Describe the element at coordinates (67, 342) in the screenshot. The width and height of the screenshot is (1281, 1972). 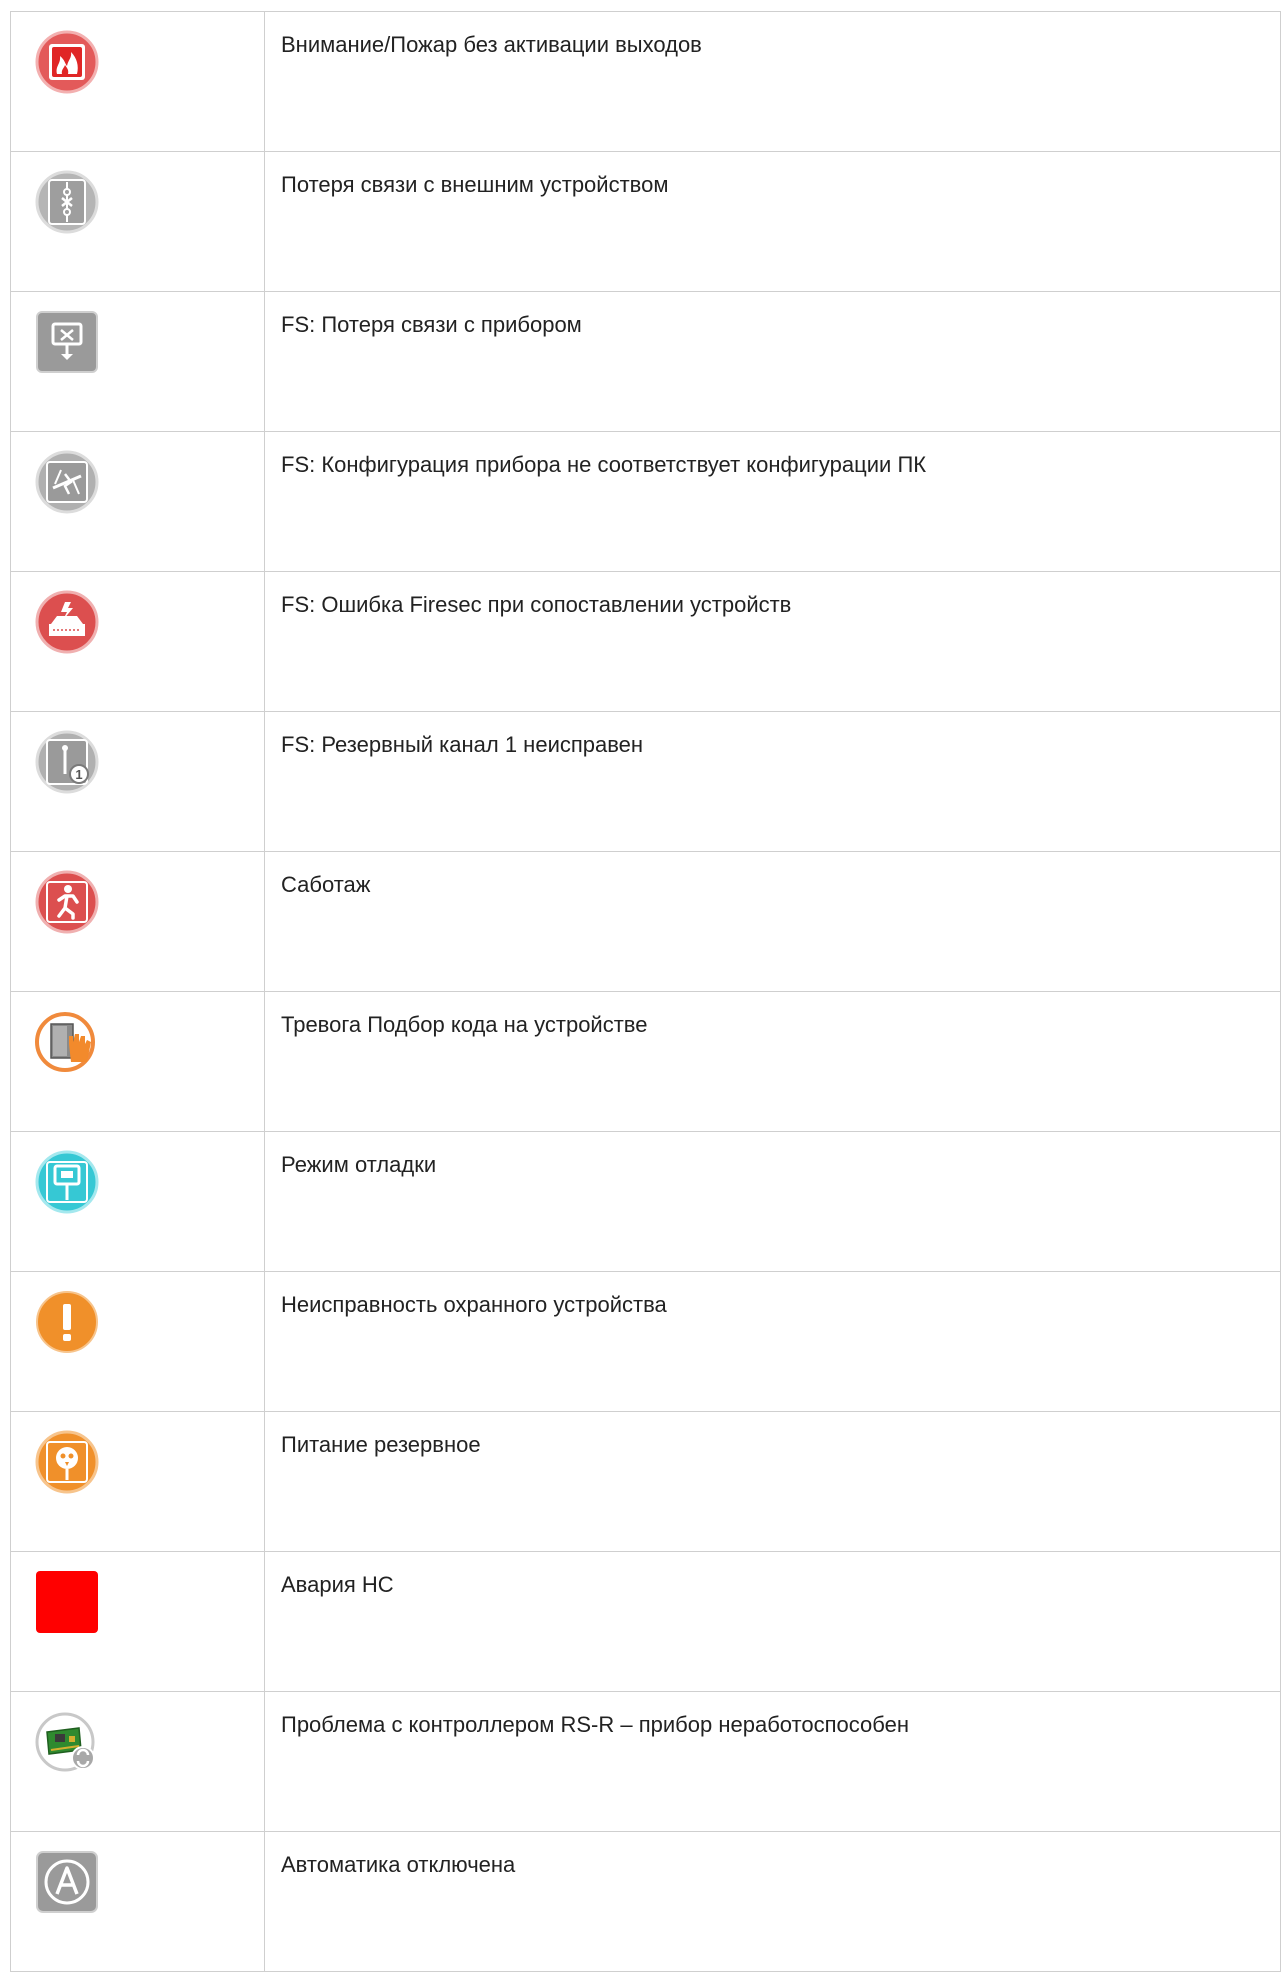
I see `device-connection-lost-icon` at that location.